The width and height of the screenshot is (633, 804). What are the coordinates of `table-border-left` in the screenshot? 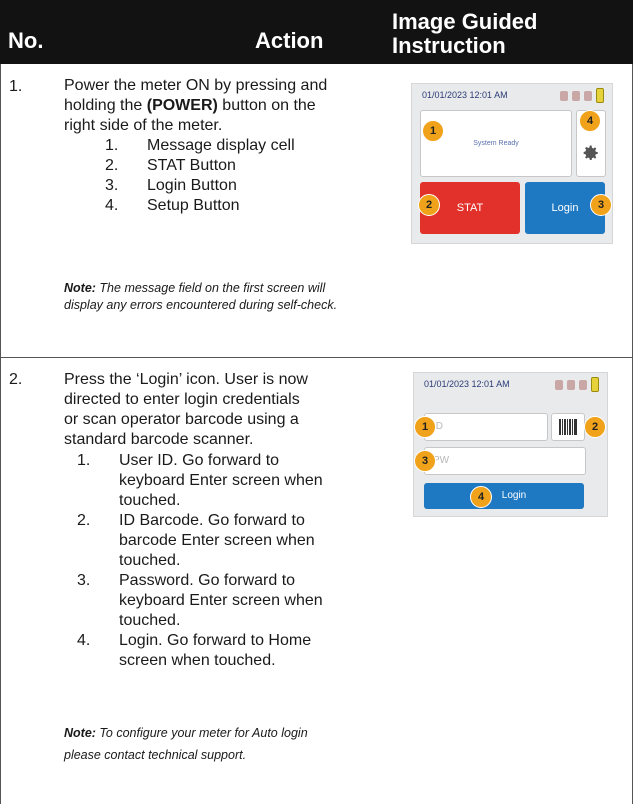 It's located at (0, 434).